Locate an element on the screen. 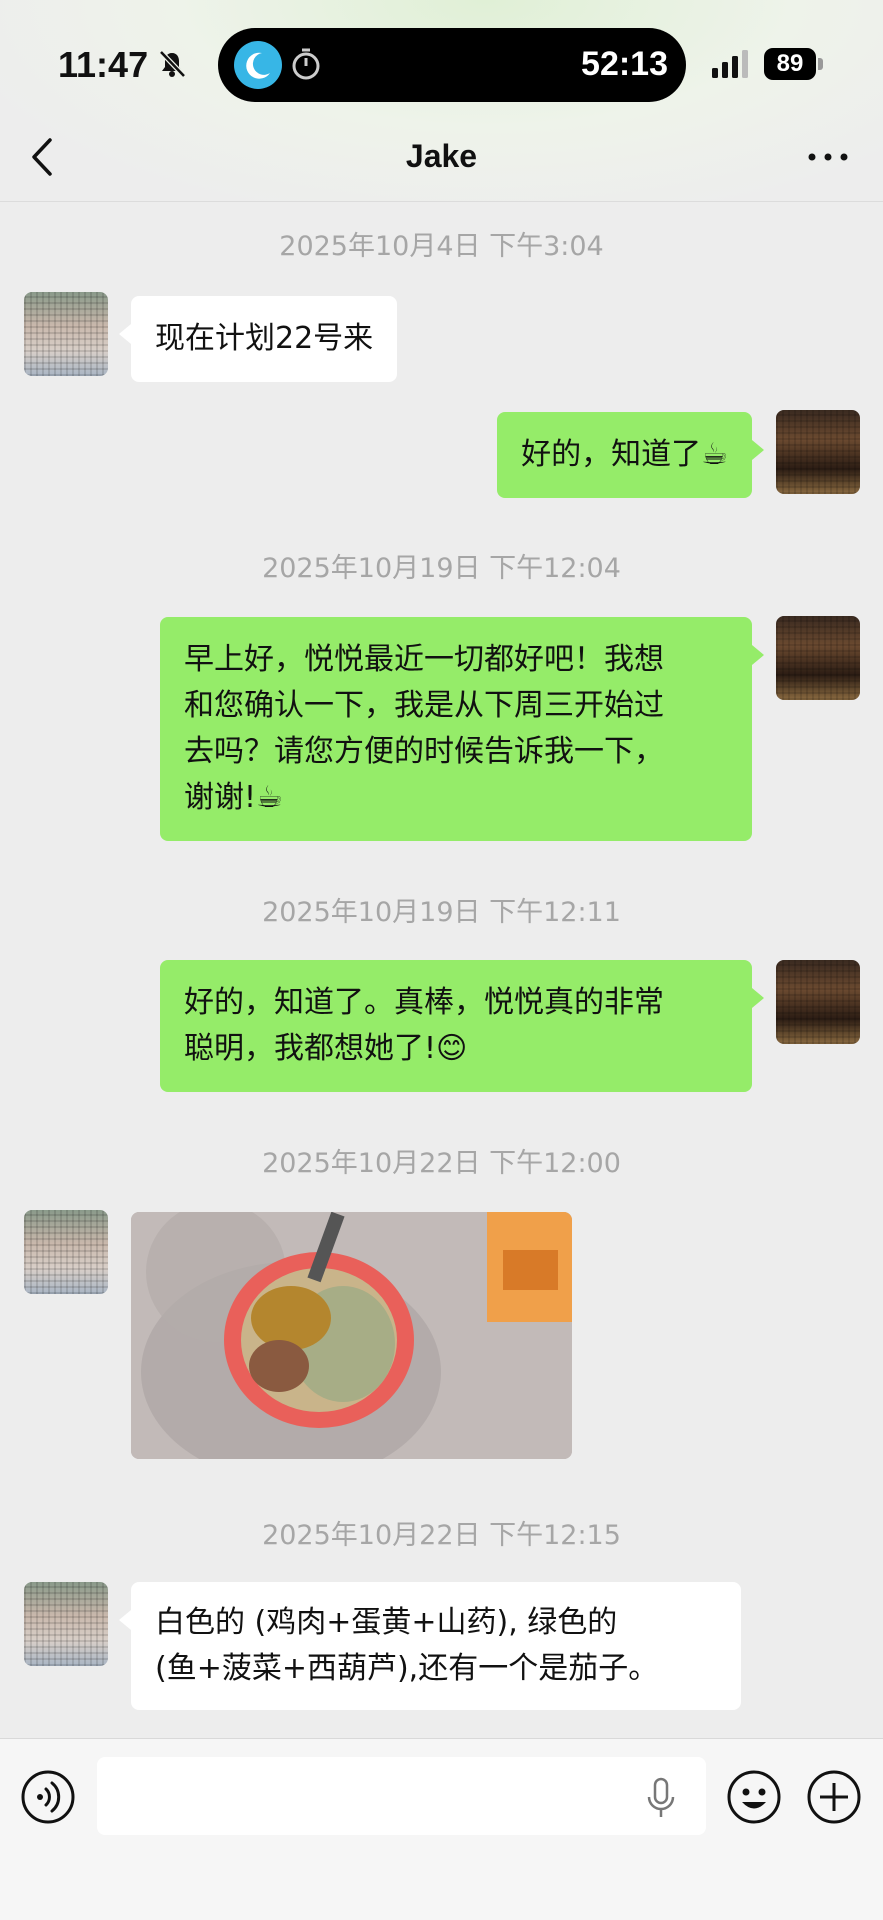  message-line: 早上好，悦悦最近一切都好吧！我想 is located at coordinates (424, 659).